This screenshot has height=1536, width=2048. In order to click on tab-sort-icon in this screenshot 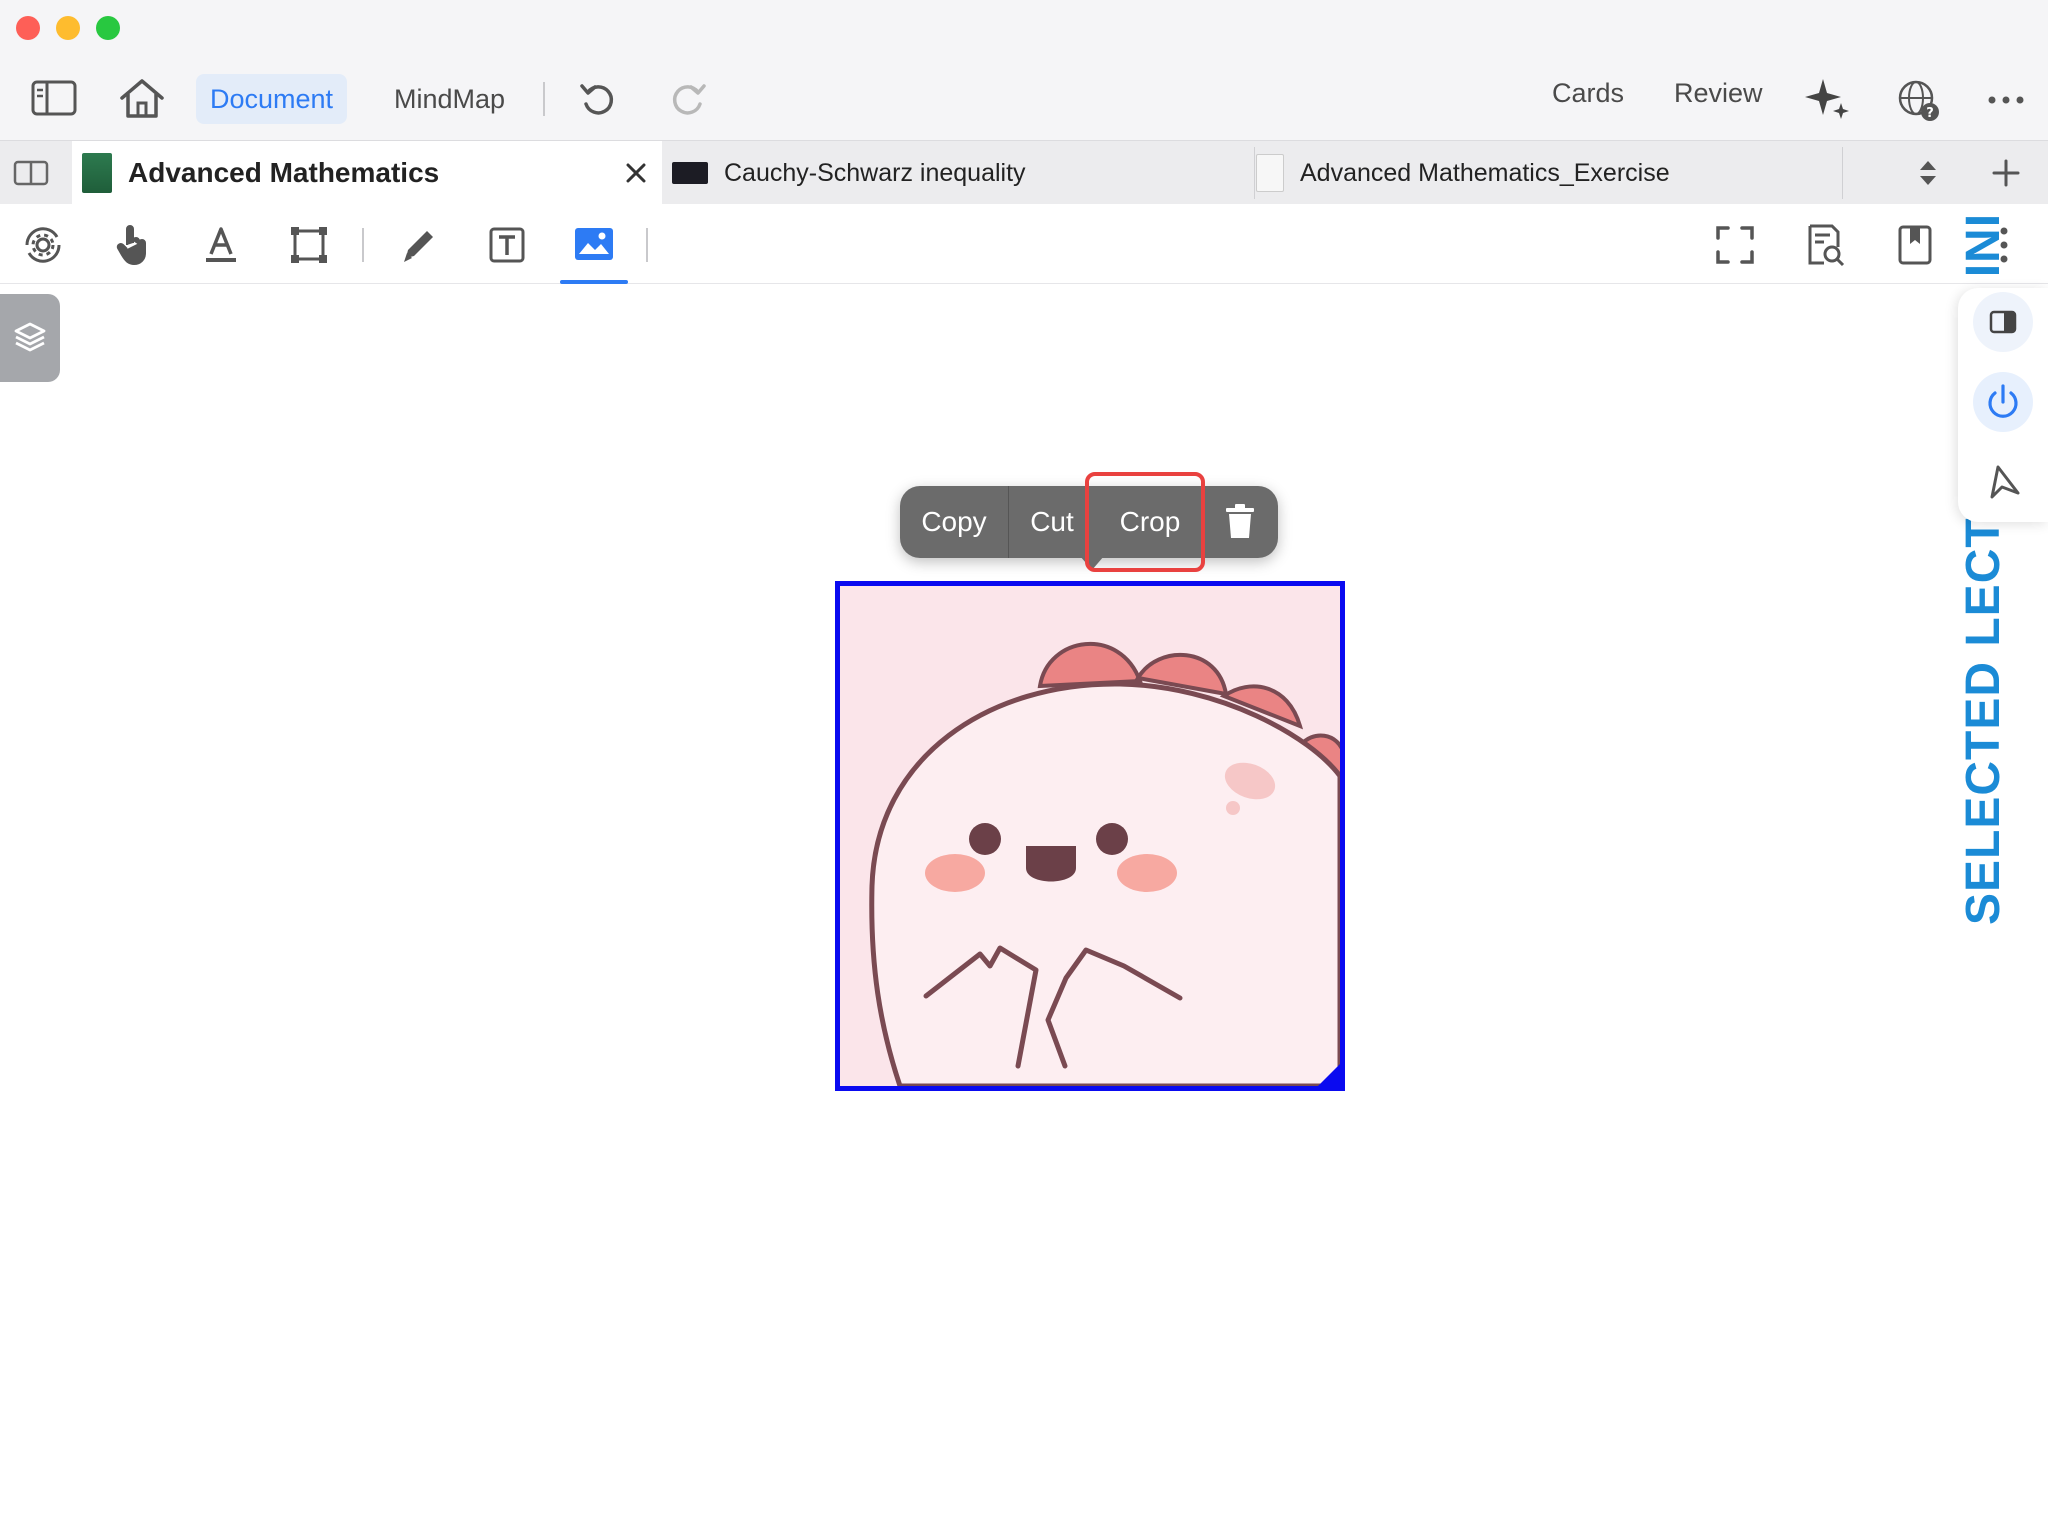, I will do `click(1928, 173)`.